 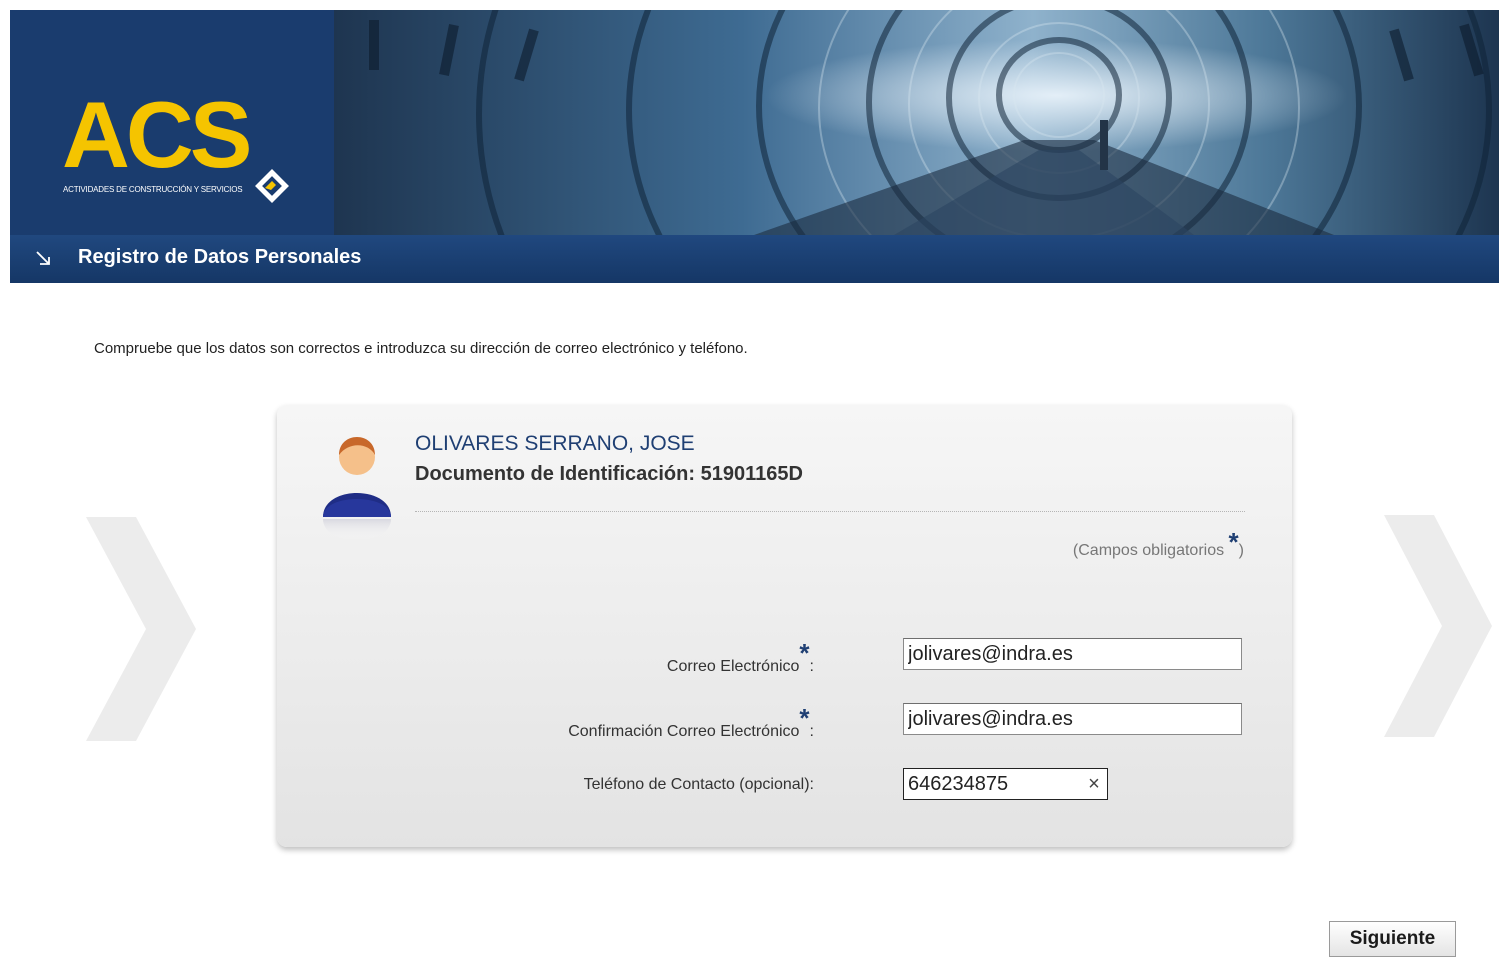 What do you see at coordinates (1072, 719) in the screenshot?
I see `email-confirm-field` at bounding box center [1072, 719].